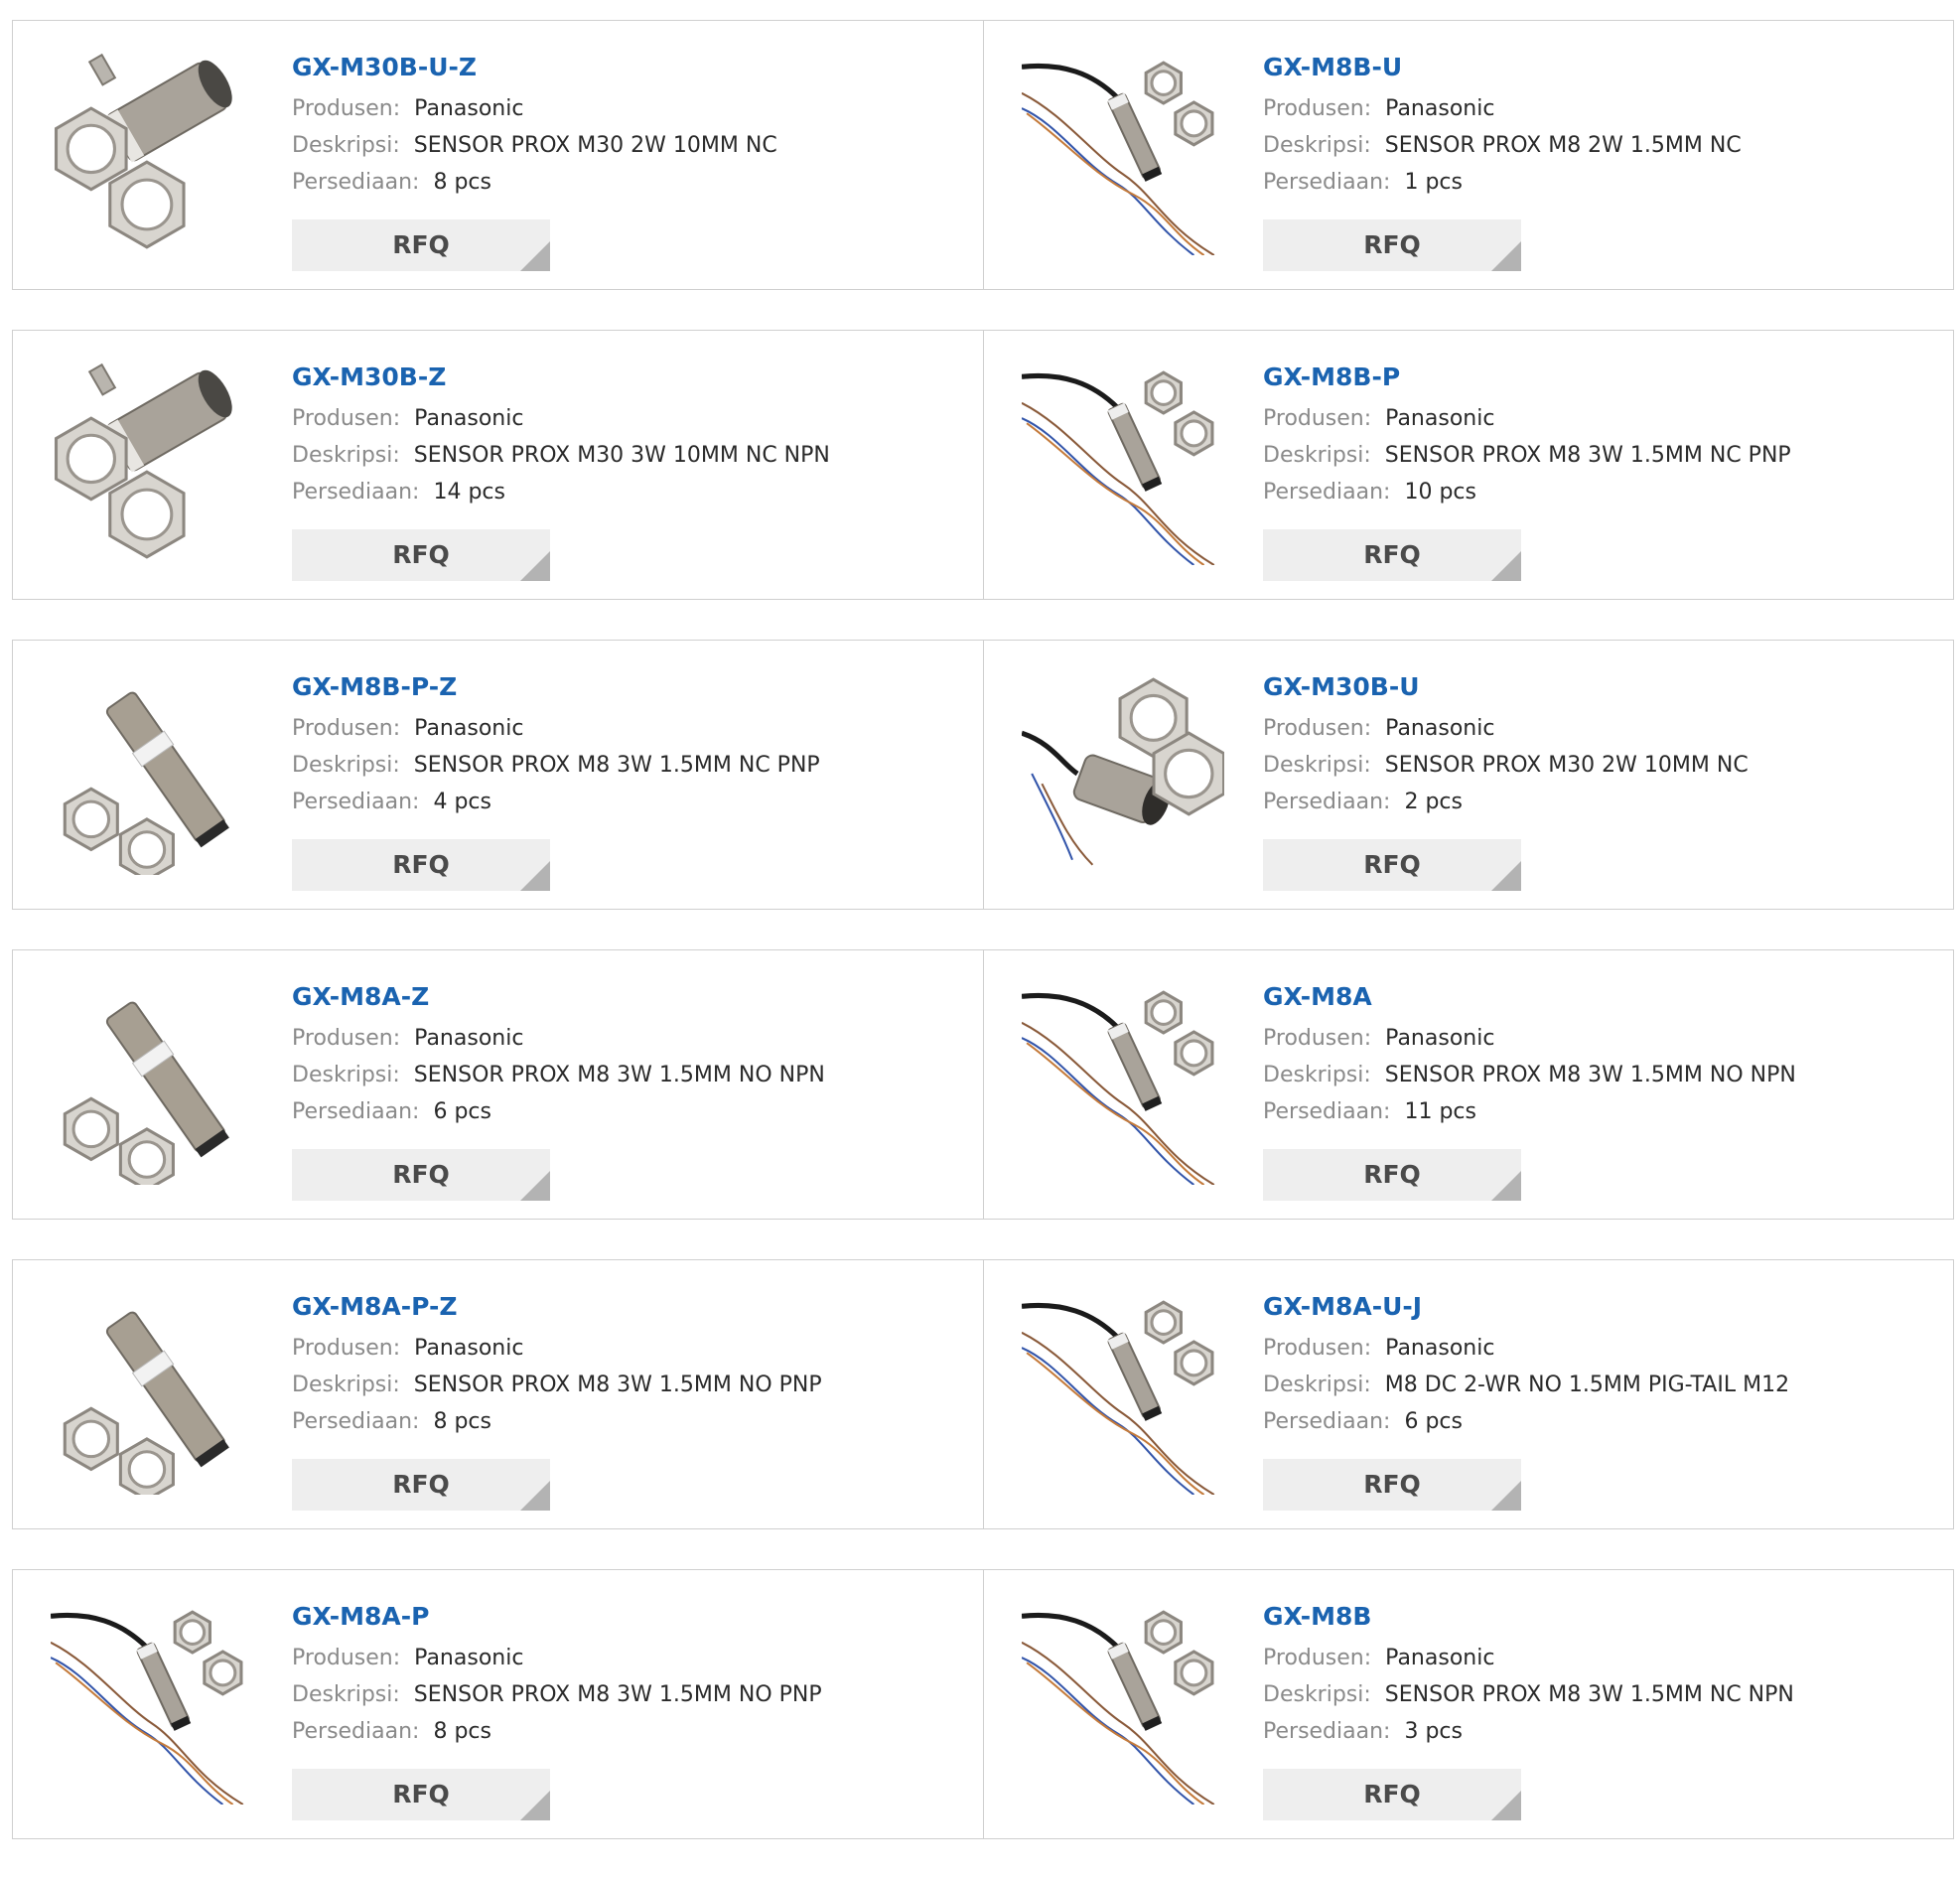 The width and height of the screenshot is (1960, 1879). What do you see at coordinates (1563, 145) in the screenshot?
I see `description-value: SENSOR PROX M8 2W 1.5MM NC` at bounding box center [1563, 145].